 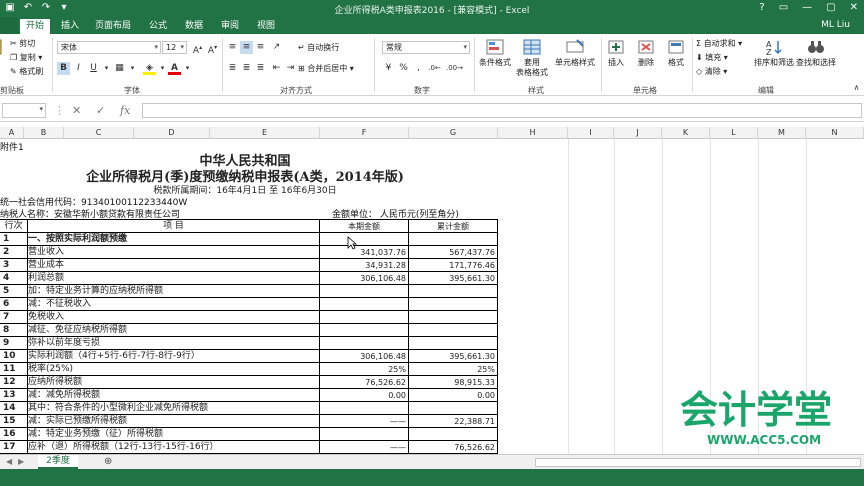 What do you see at coordinates (453, 278) in the screenshot?
I see `accumulated-amount-cell: 395,661.30` at bounding box center [453, 278].